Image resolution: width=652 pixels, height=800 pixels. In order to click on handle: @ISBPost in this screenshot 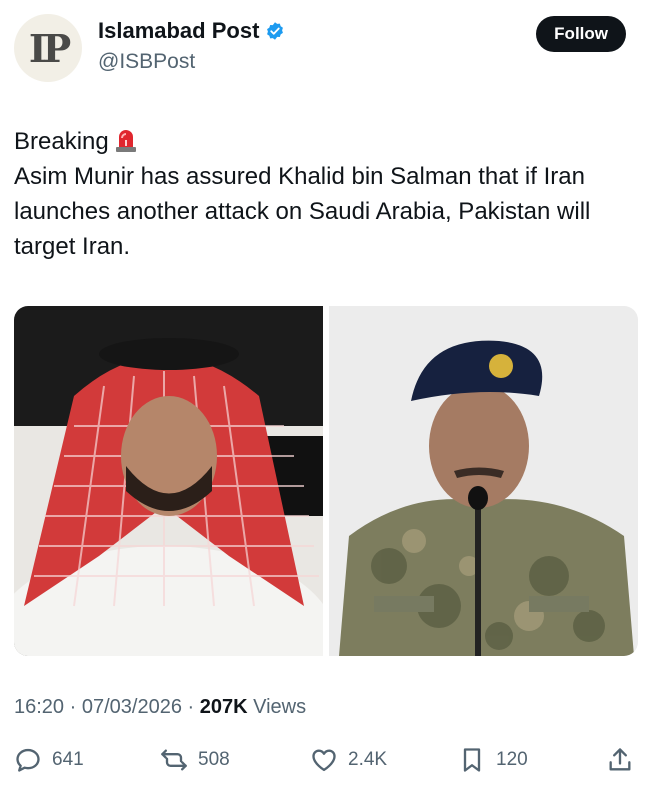, I will do `click(191, 62)`.